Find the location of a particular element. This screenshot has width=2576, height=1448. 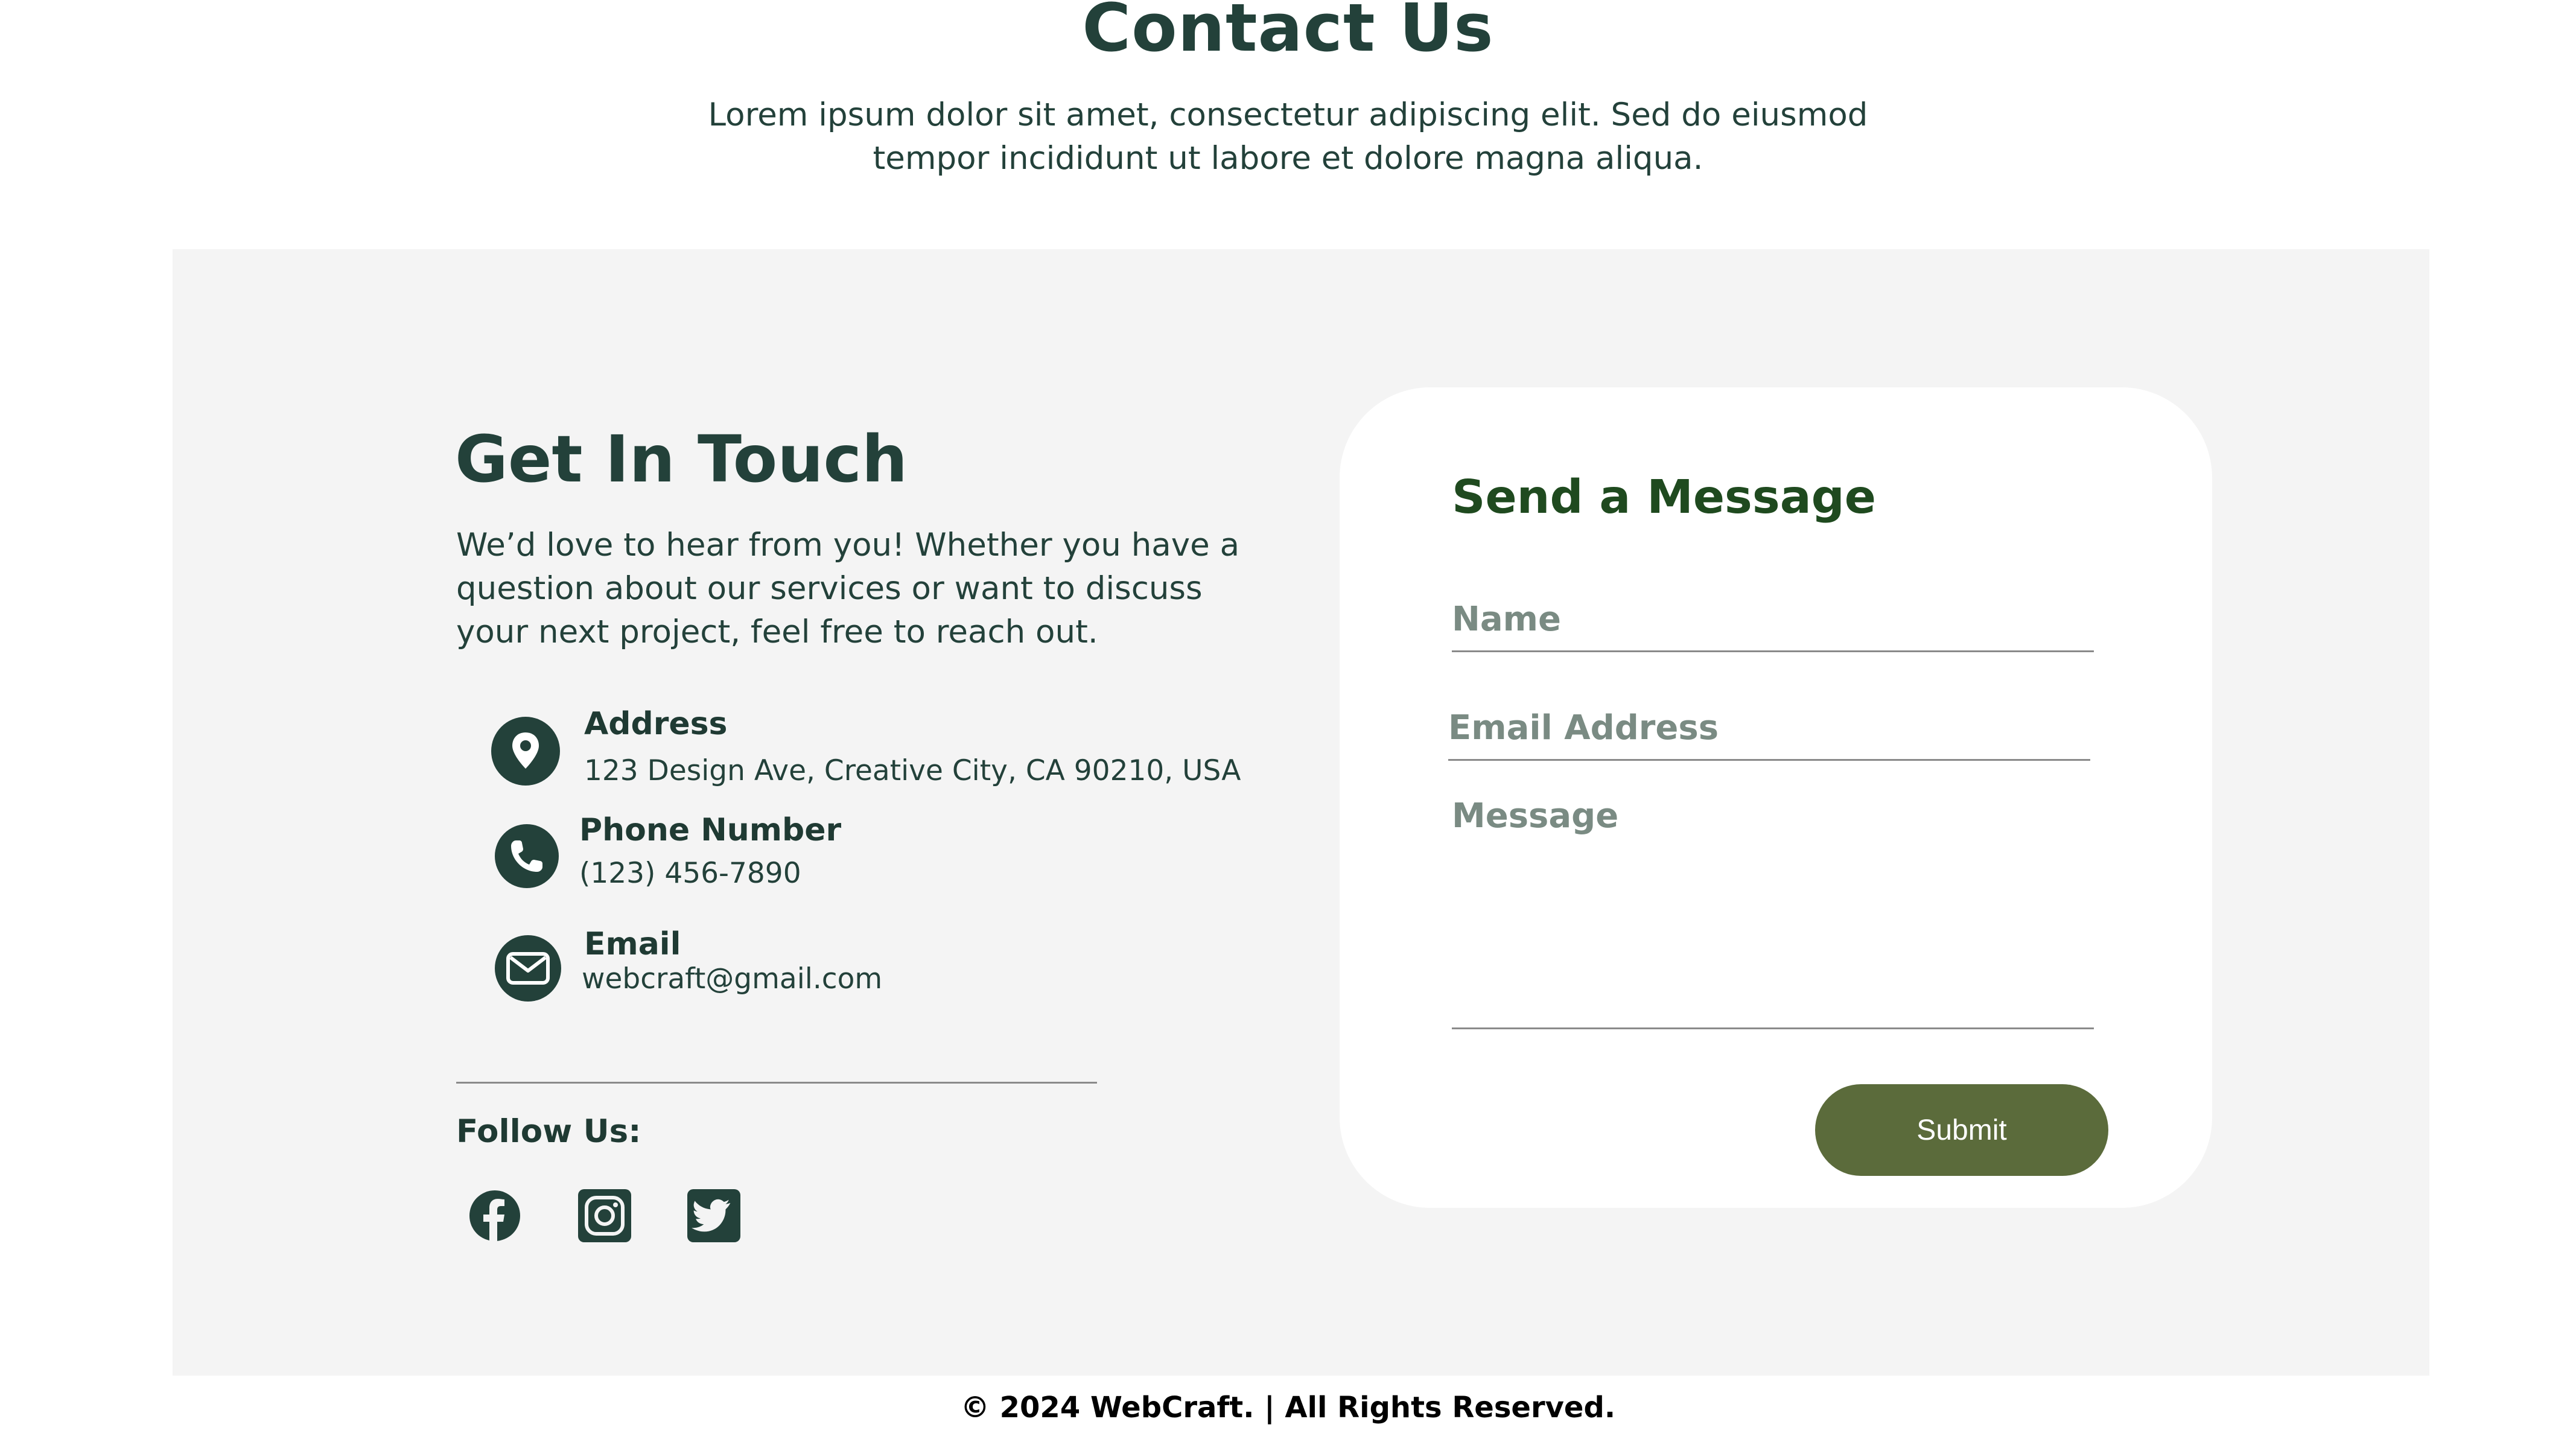

email-input is located at coordinates (1769, 728).